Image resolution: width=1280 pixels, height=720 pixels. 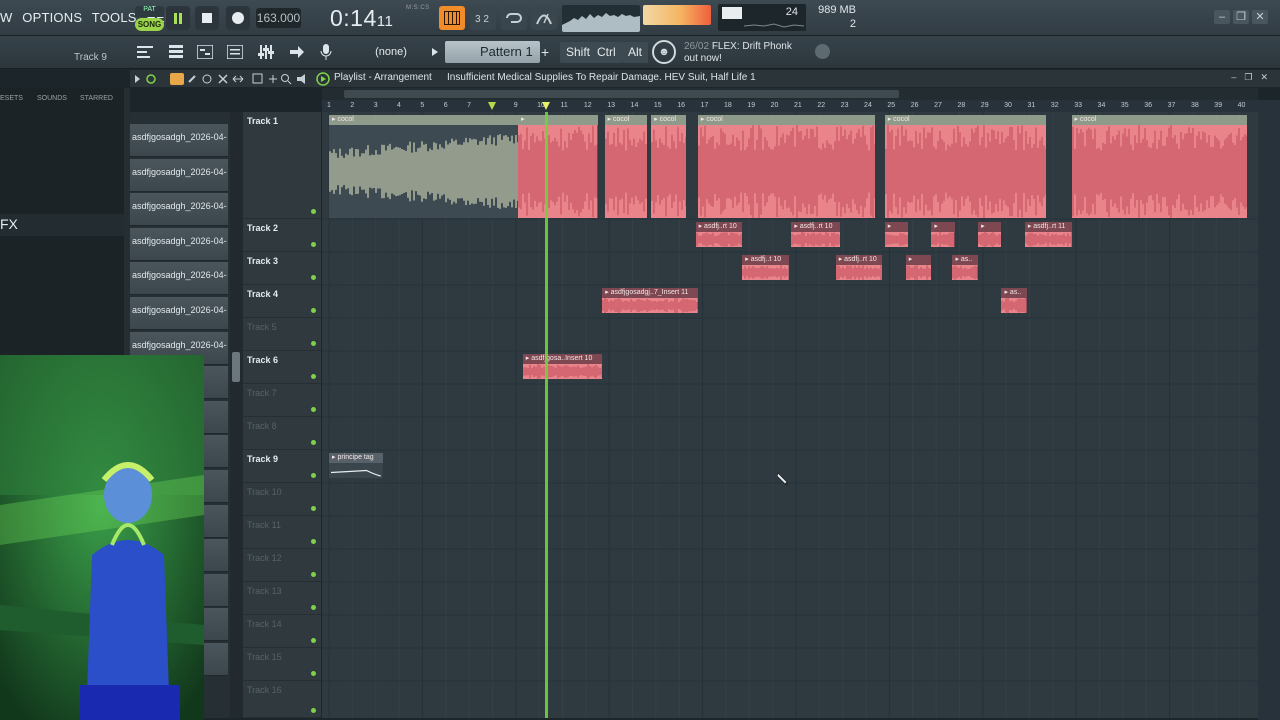 I want to click on browser-button, so click(x=235, y=52).